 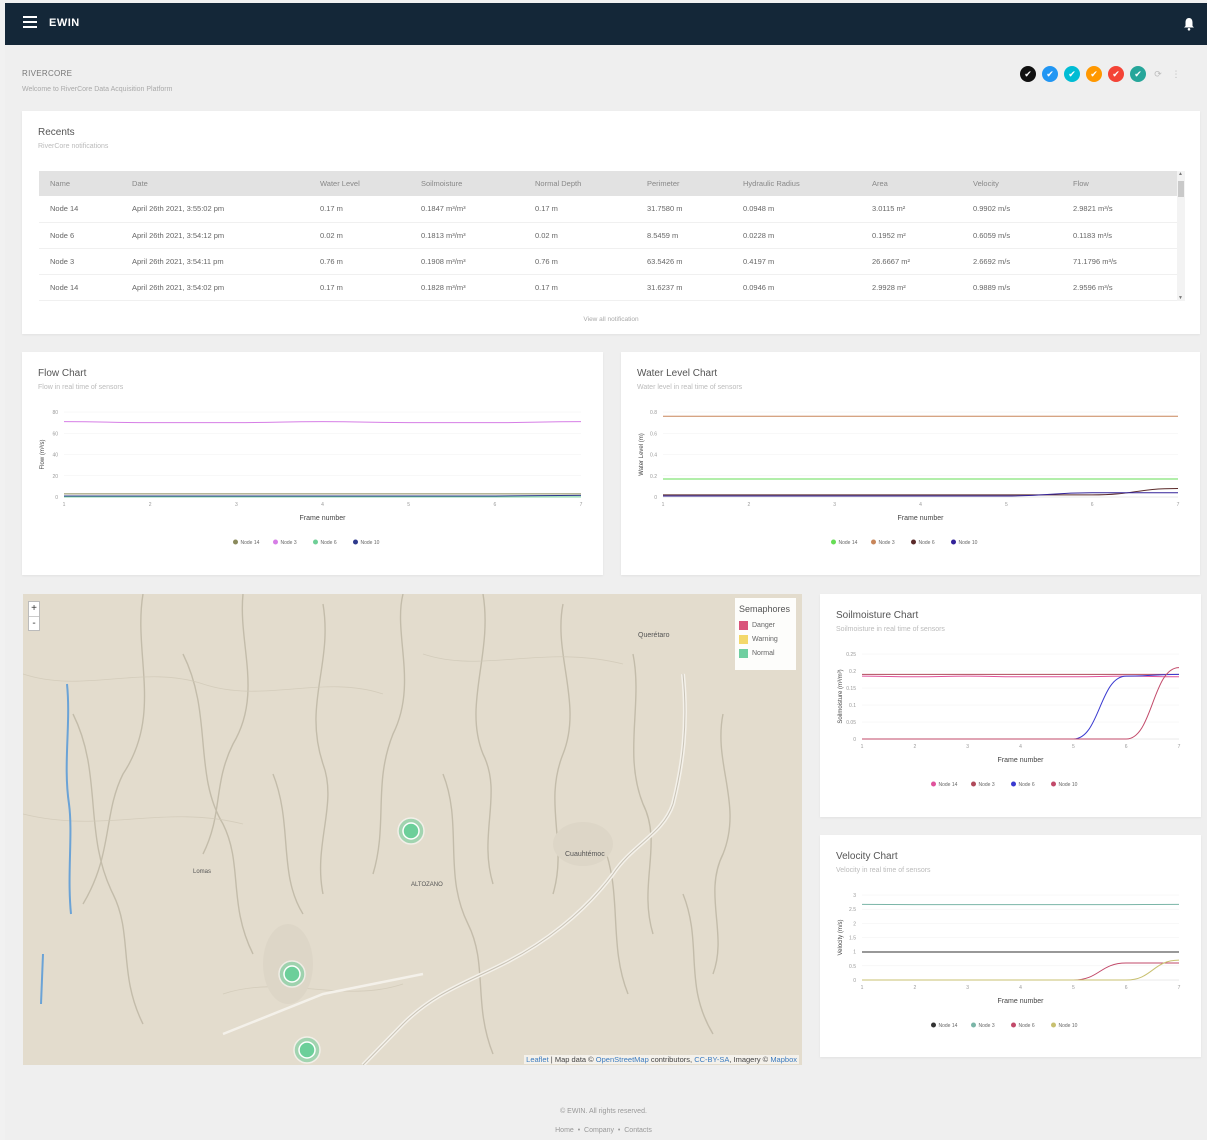 I want to click on cc-link: CC-BY-SA, so click(x=711, y=1059).